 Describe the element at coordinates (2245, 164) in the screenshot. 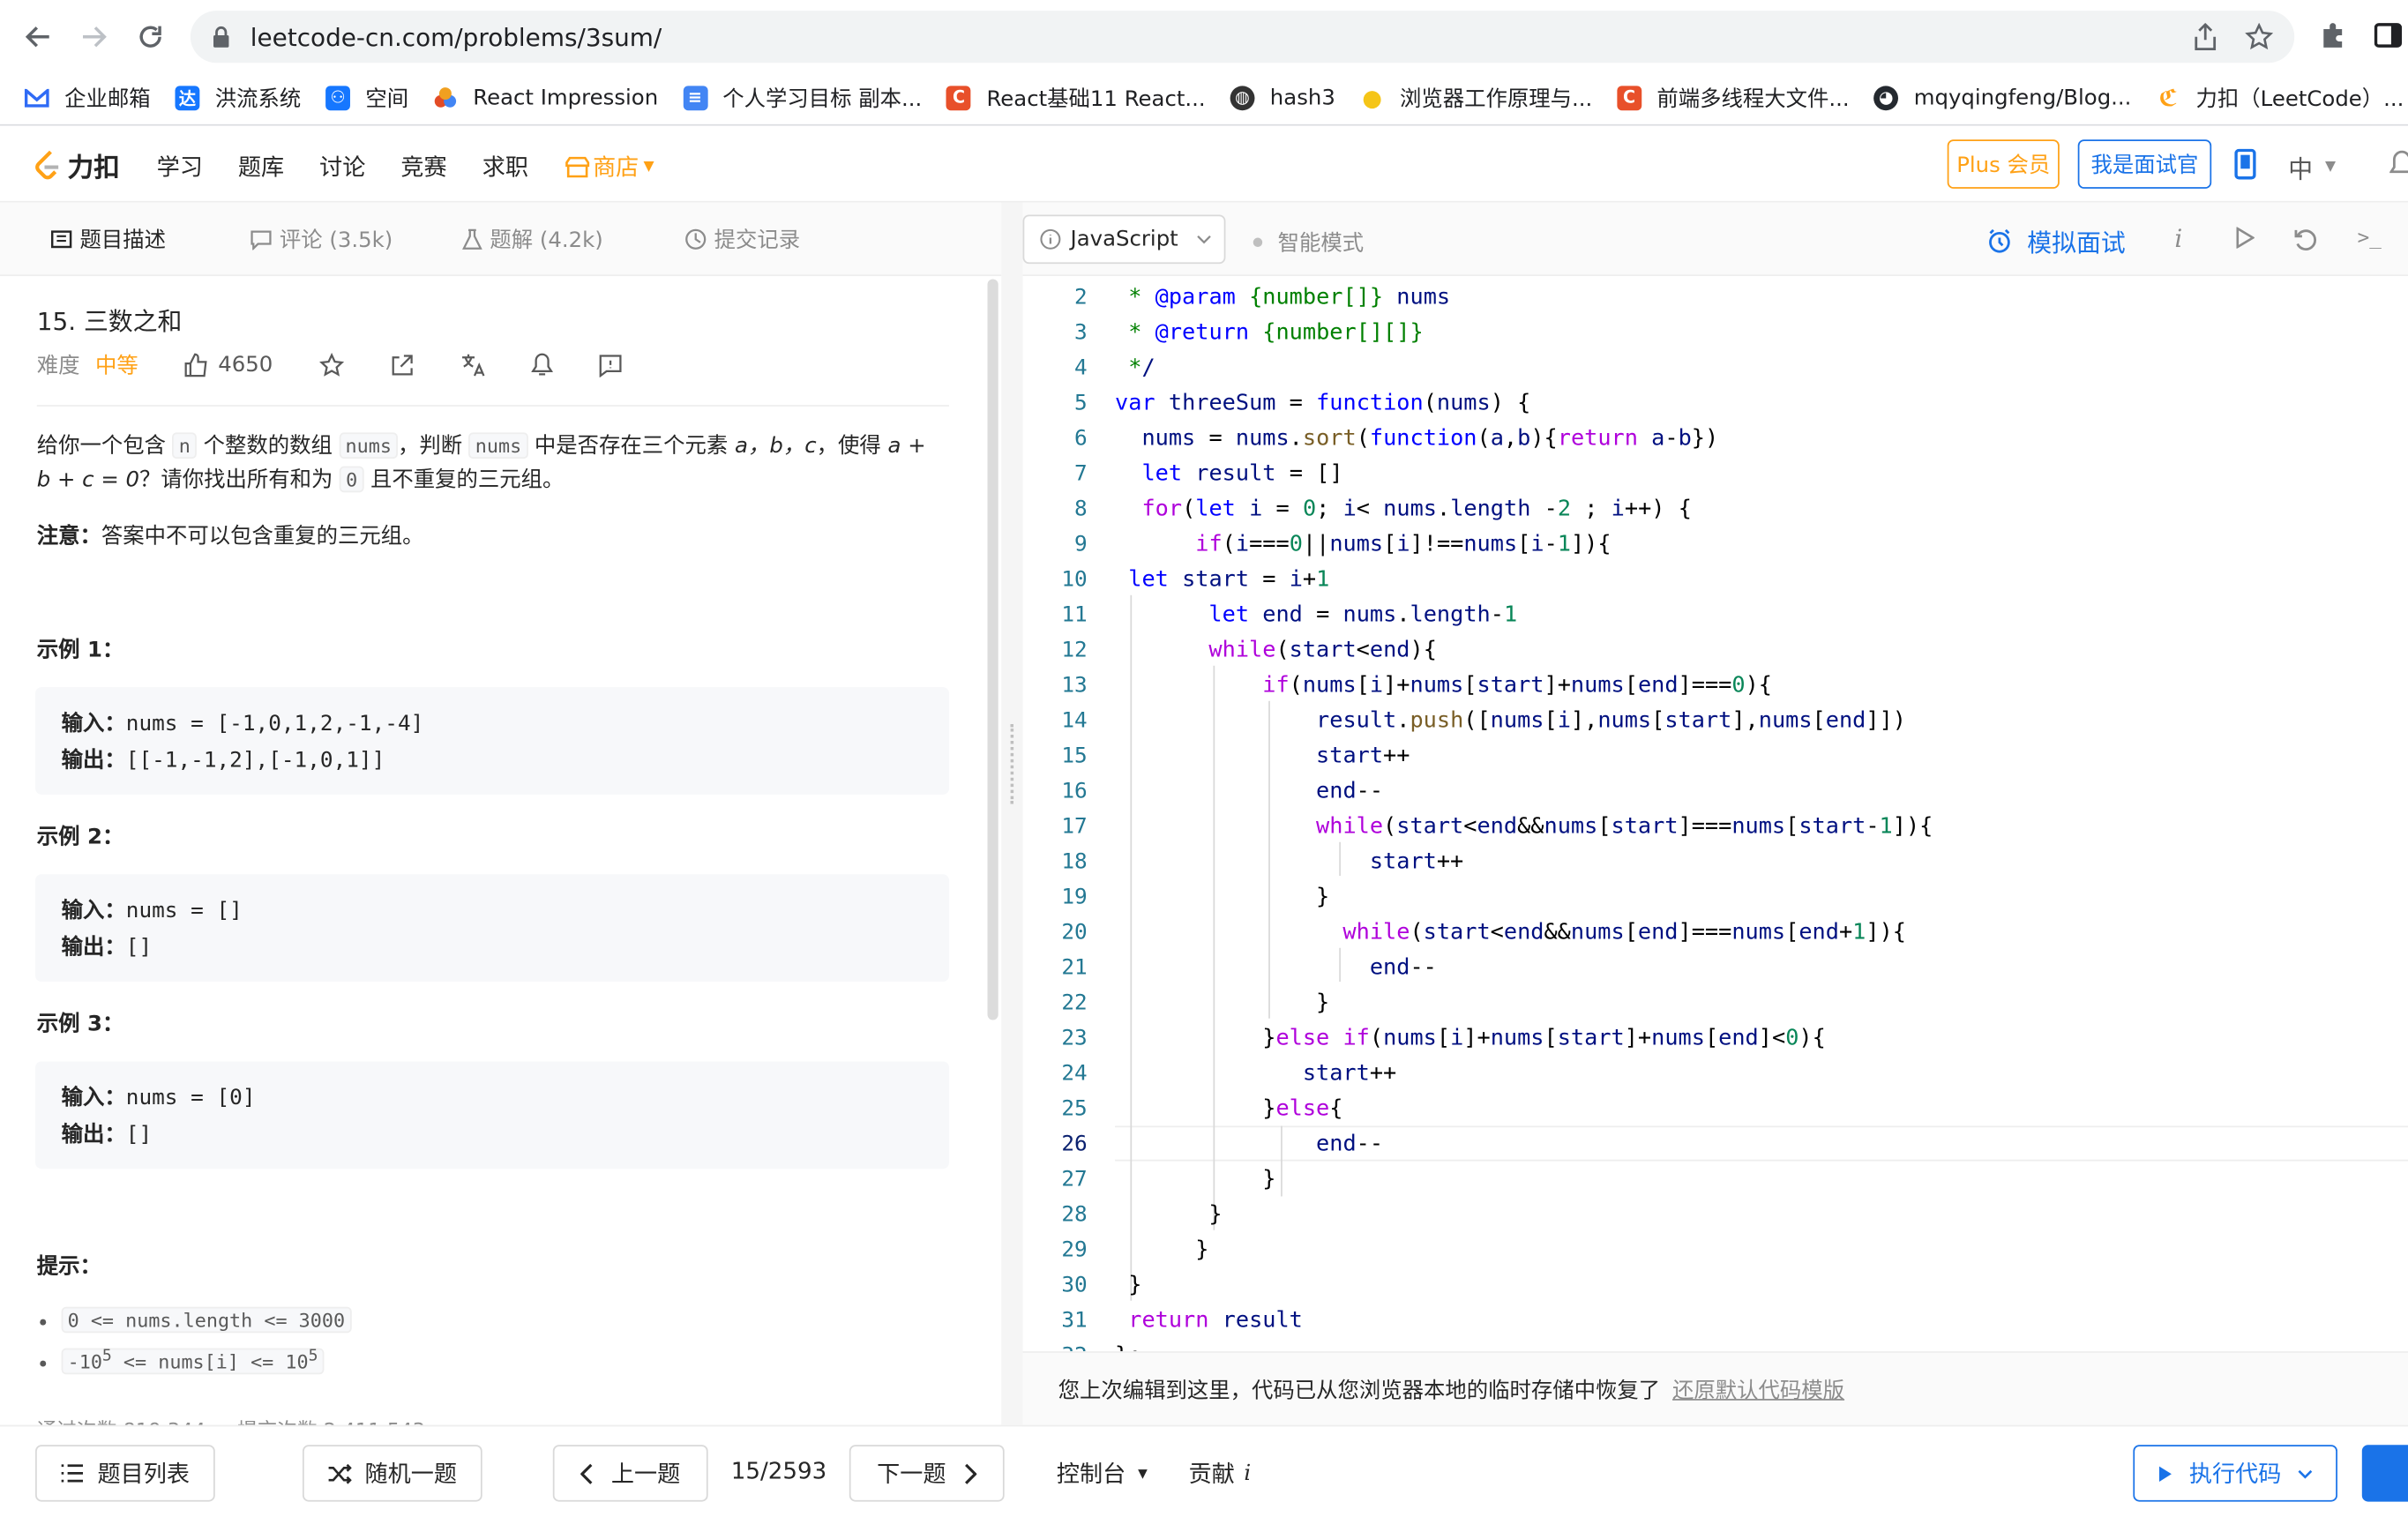

I see `mobile-icon` at that location.